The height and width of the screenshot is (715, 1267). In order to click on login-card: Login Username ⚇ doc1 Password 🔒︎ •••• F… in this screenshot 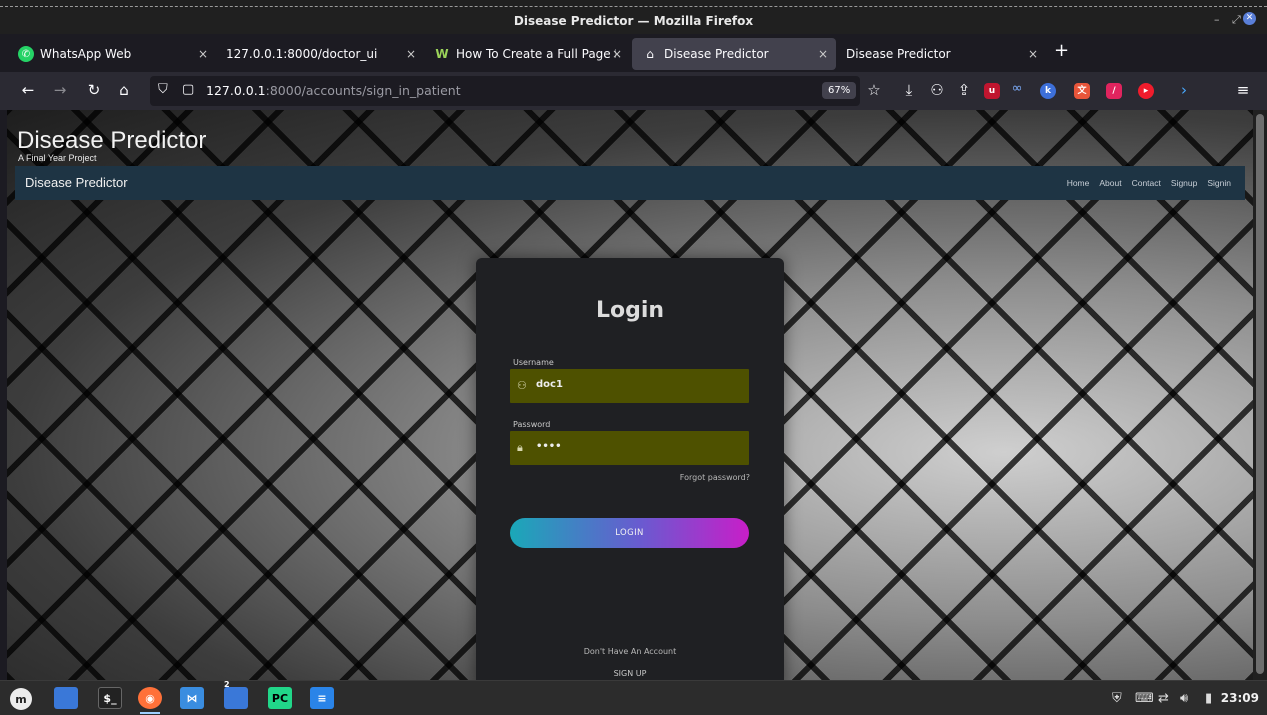, I will do `click(630, 469)`.